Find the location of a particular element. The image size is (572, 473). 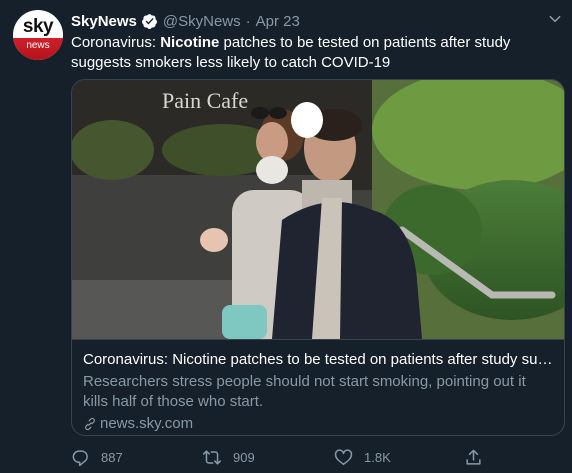

reply-button: 887 is located at coordinates (97, 457).